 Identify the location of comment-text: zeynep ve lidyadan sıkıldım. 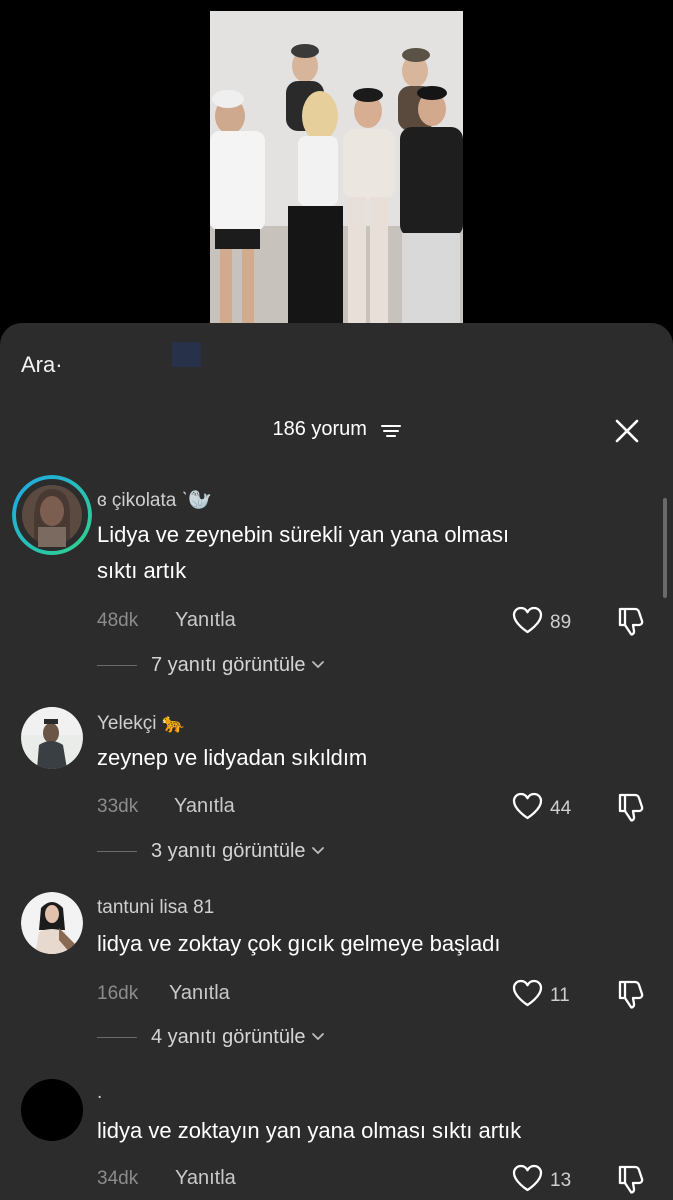
(367, 758).